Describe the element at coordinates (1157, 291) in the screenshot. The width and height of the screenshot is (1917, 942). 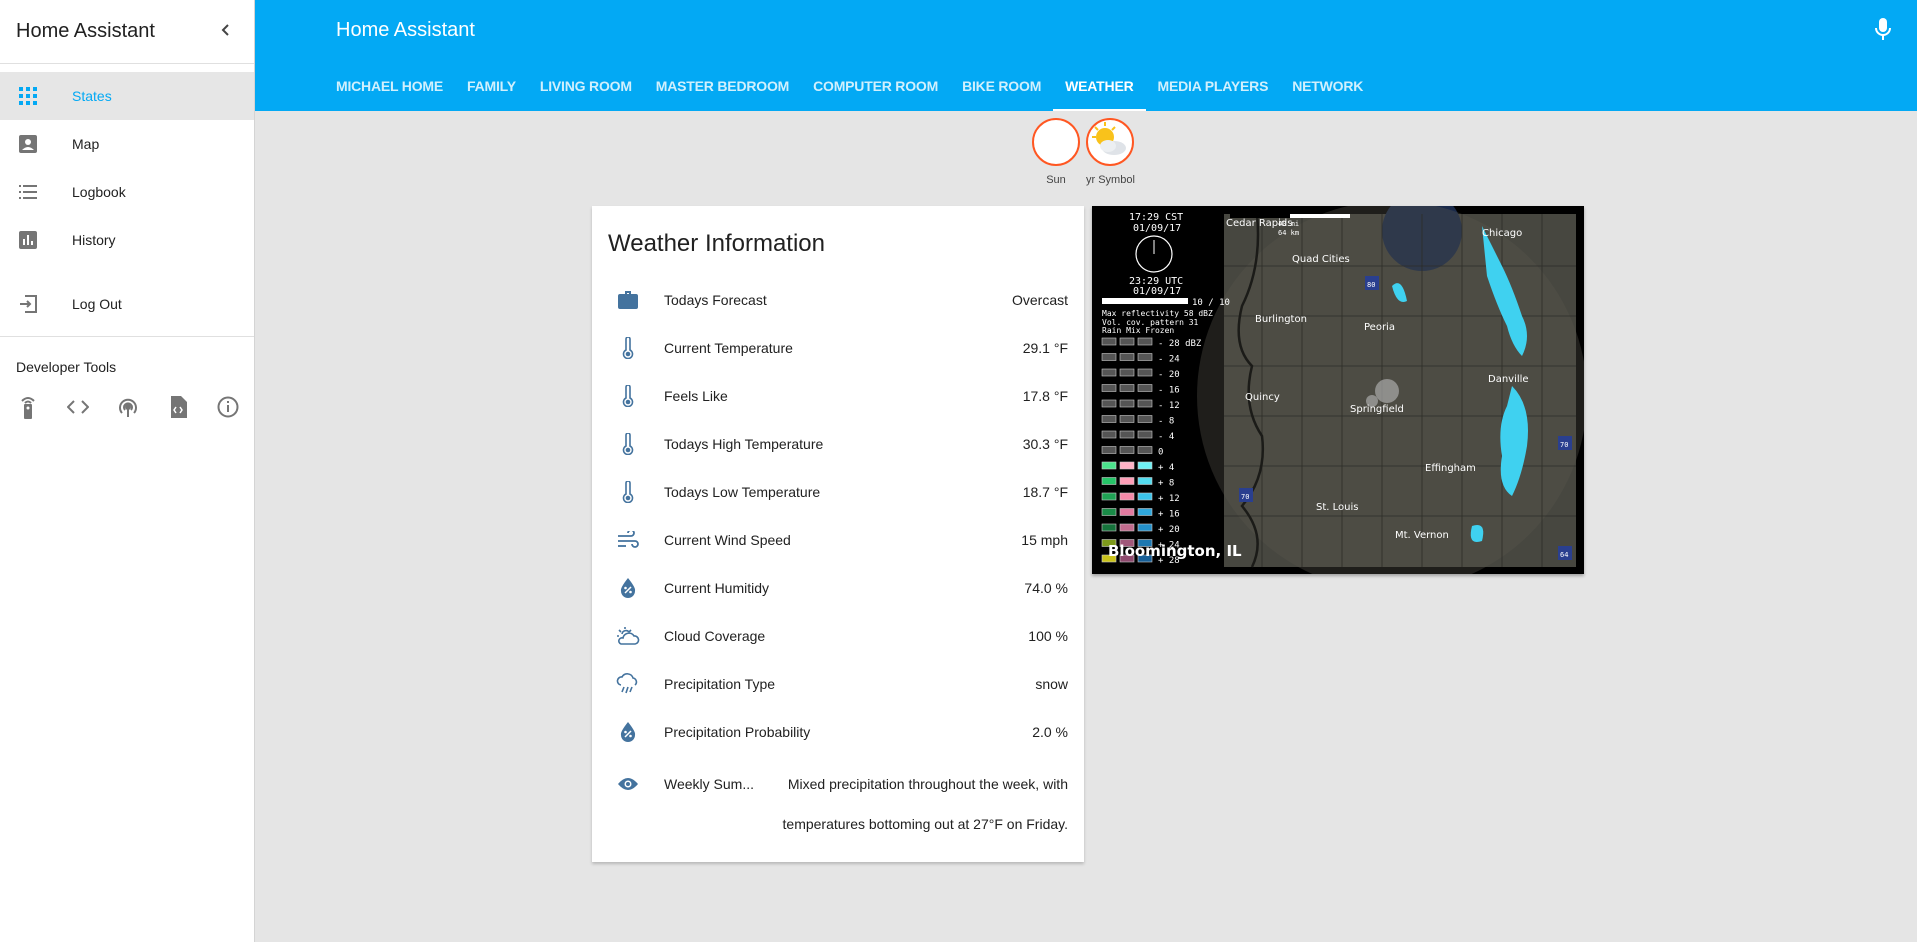
I see `radar-date-utc: 01/09/17` at that location.